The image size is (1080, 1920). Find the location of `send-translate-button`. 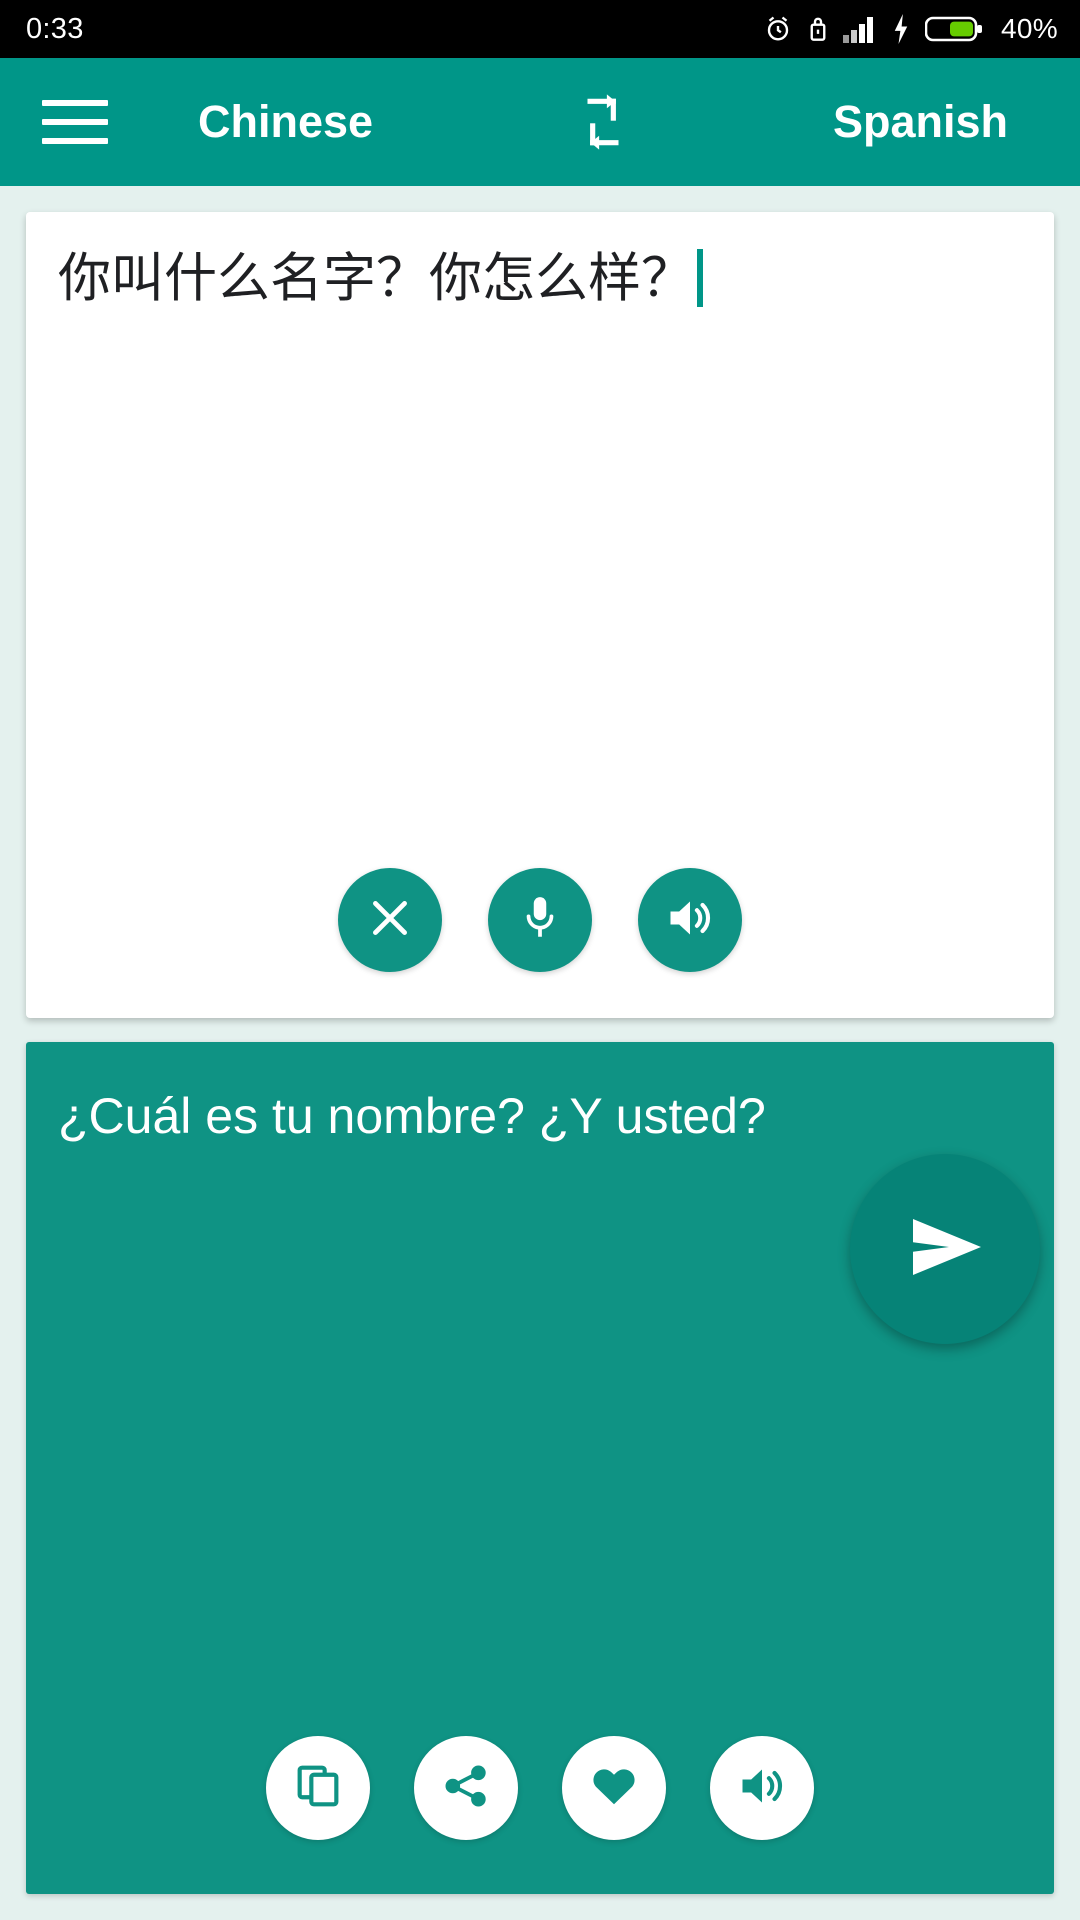

send-translate-button is located at coordinates (945, 1249).